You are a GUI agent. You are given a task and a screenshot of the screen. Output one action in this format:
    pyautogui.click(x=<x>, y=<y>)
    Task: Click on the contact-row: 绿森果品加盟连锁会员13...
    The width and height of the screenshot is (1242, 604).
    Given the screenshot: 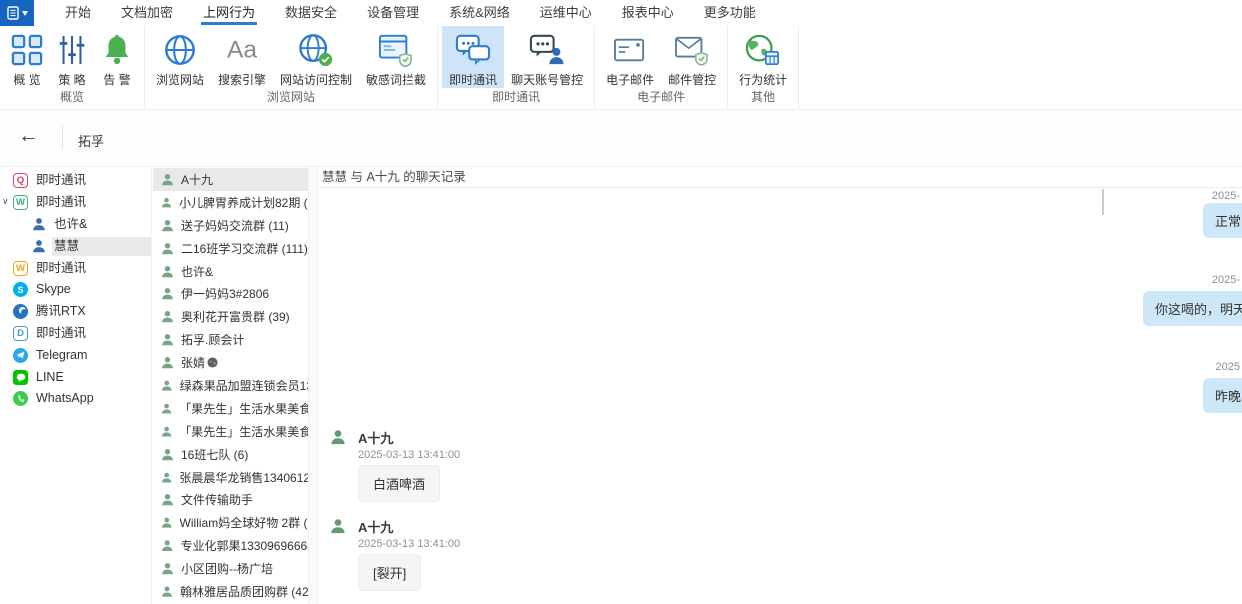 What is the action you would take?
    pyautogui.click(x=230, y=385)
    